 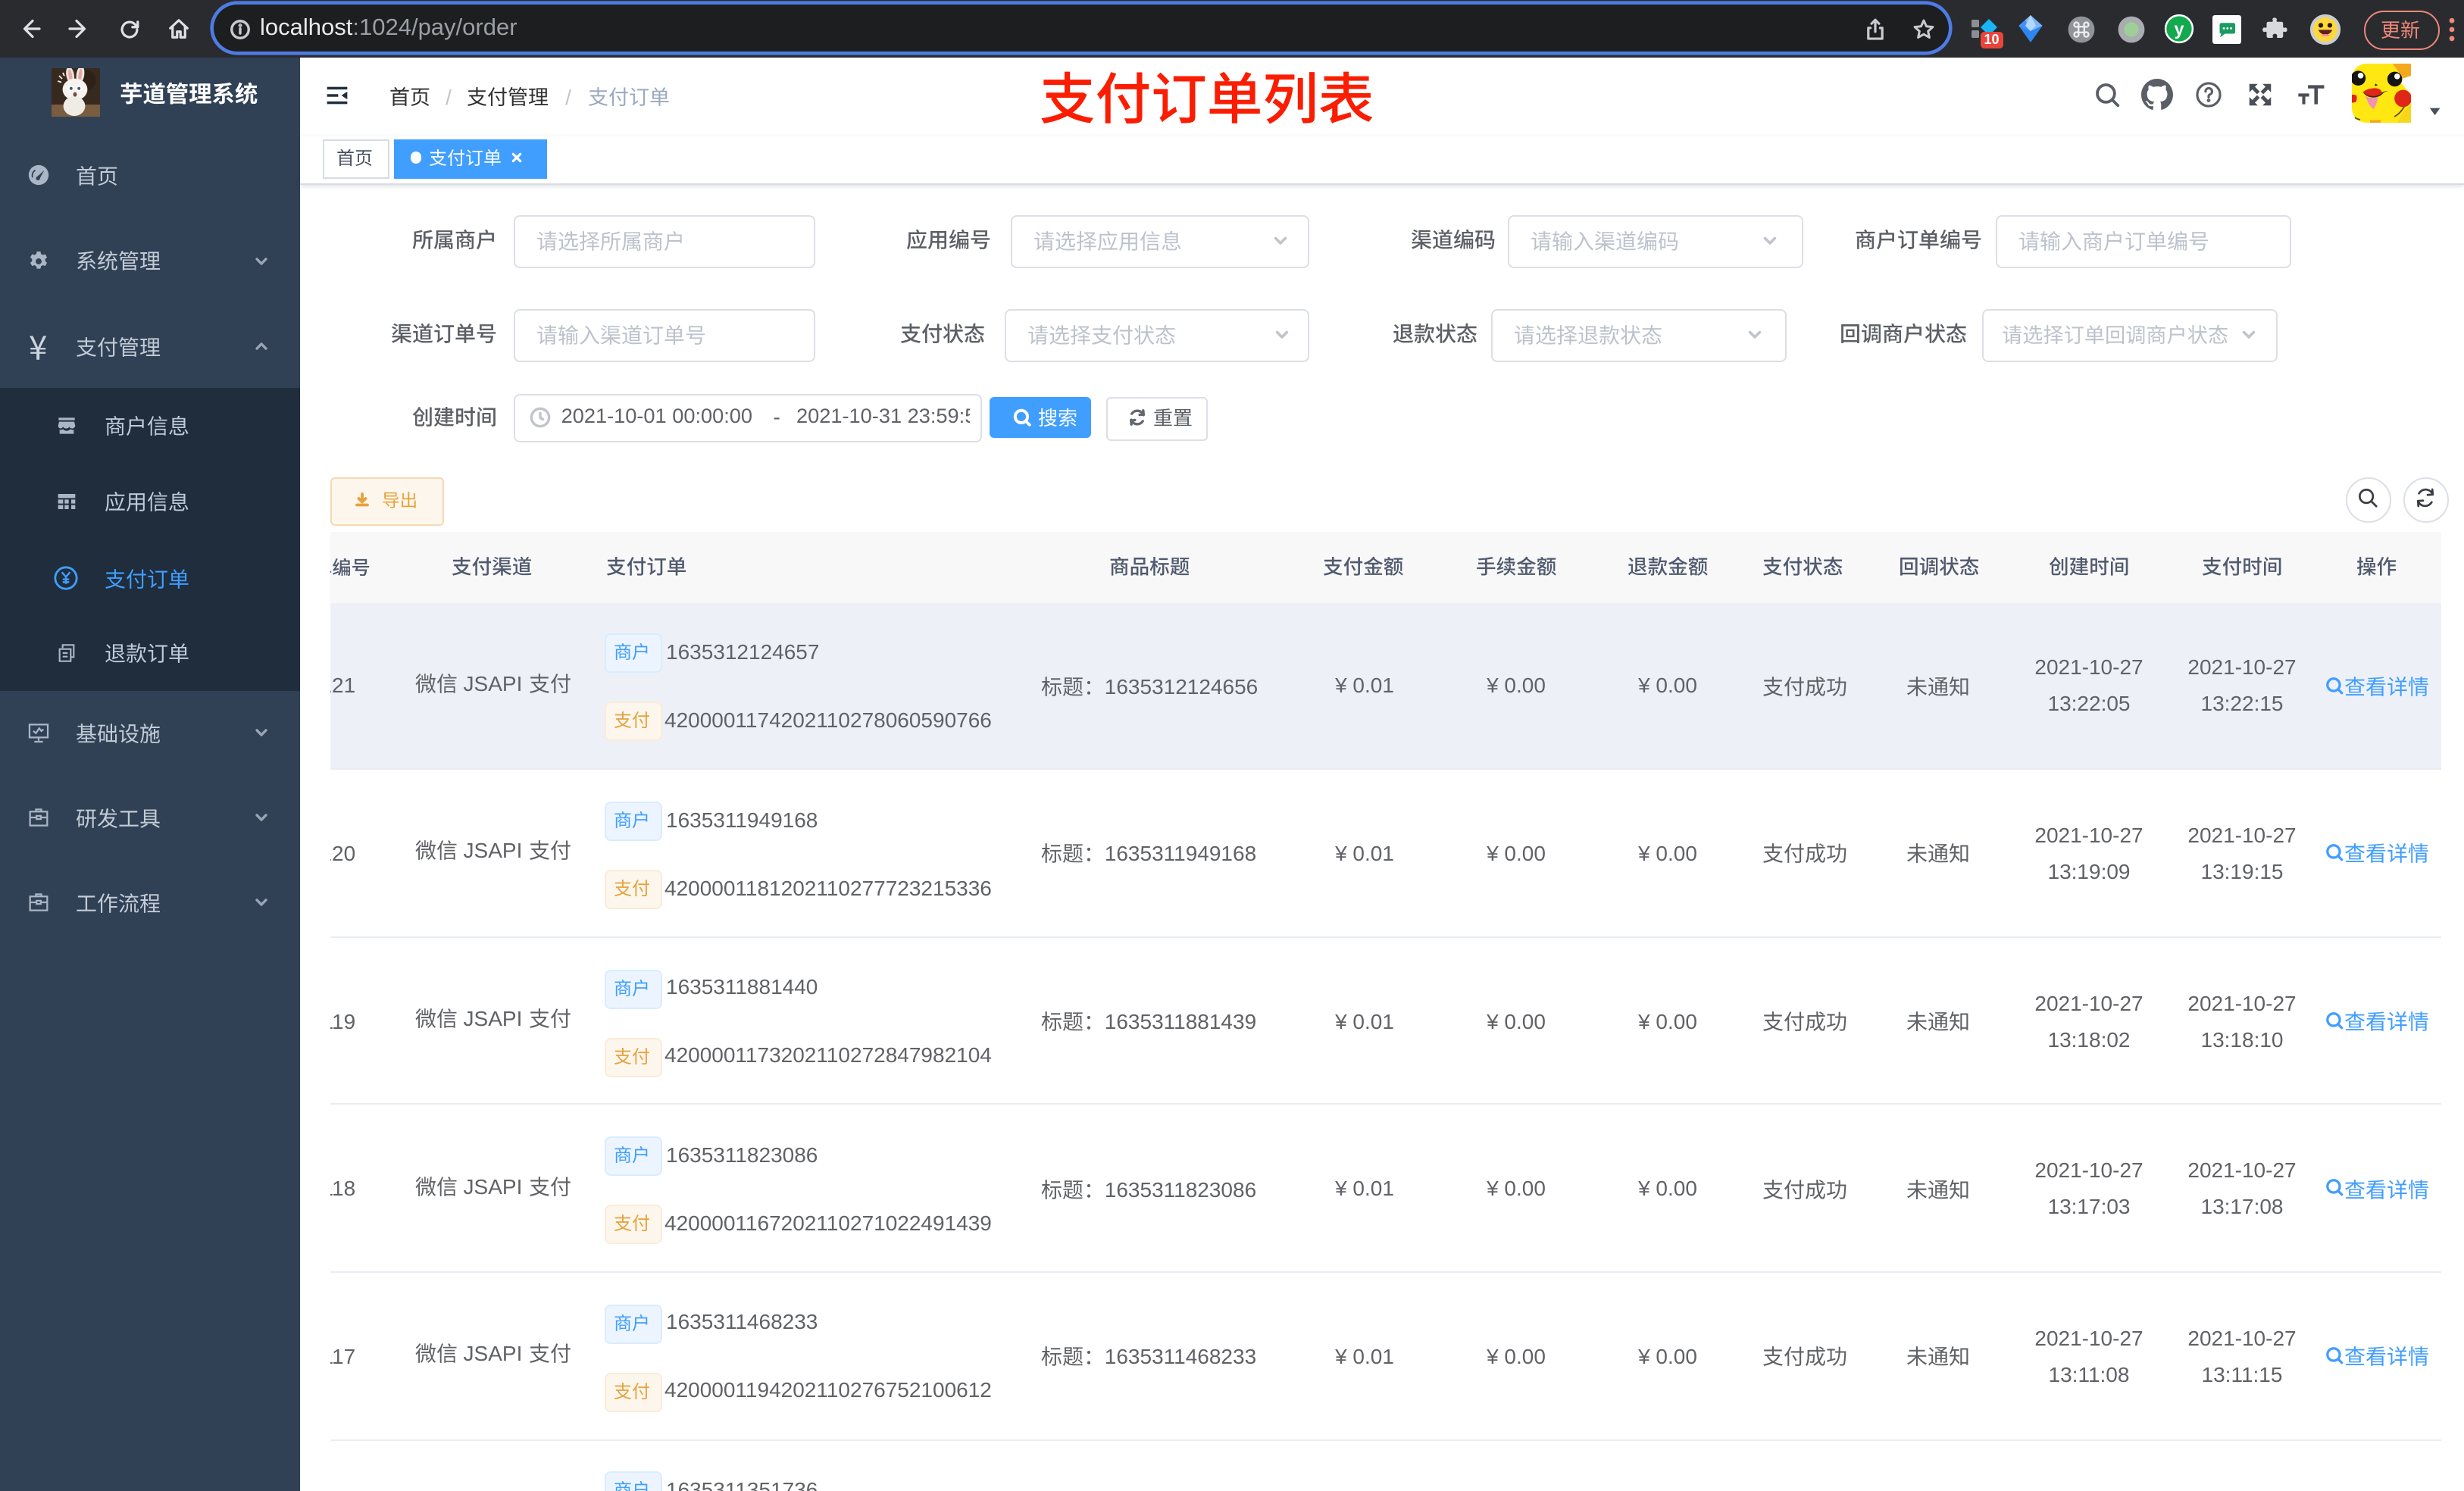 What do you see at coordinates (2179, 29) in the screenshot?
I see `svg-text: y` at bounding box center [2179, 29].